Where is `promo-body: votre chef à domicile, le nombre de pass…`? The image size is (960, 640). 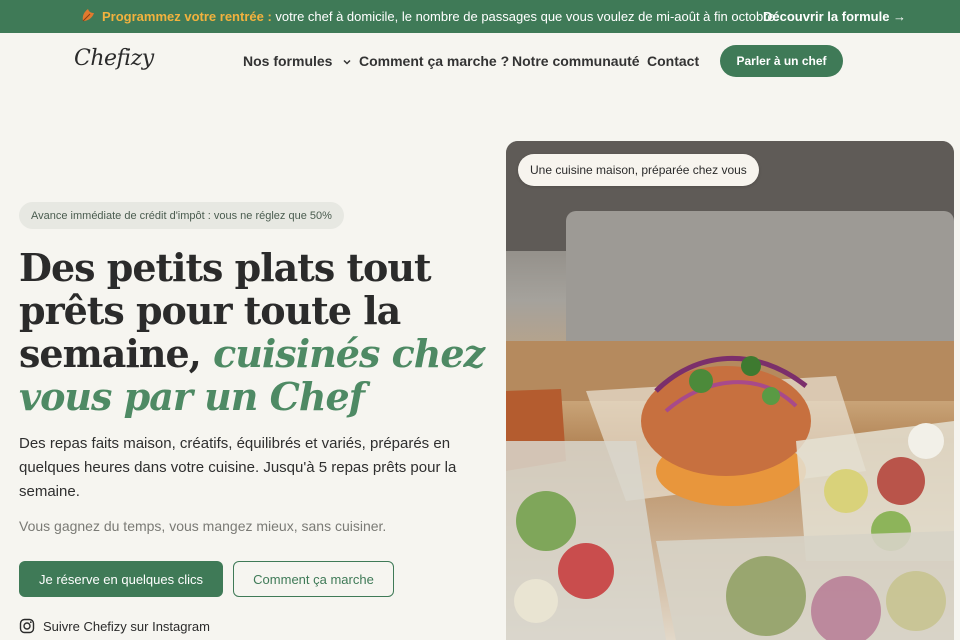
promo-body: votre chef à domicile, le nombre de pass… is located at coordinates (525, 16).